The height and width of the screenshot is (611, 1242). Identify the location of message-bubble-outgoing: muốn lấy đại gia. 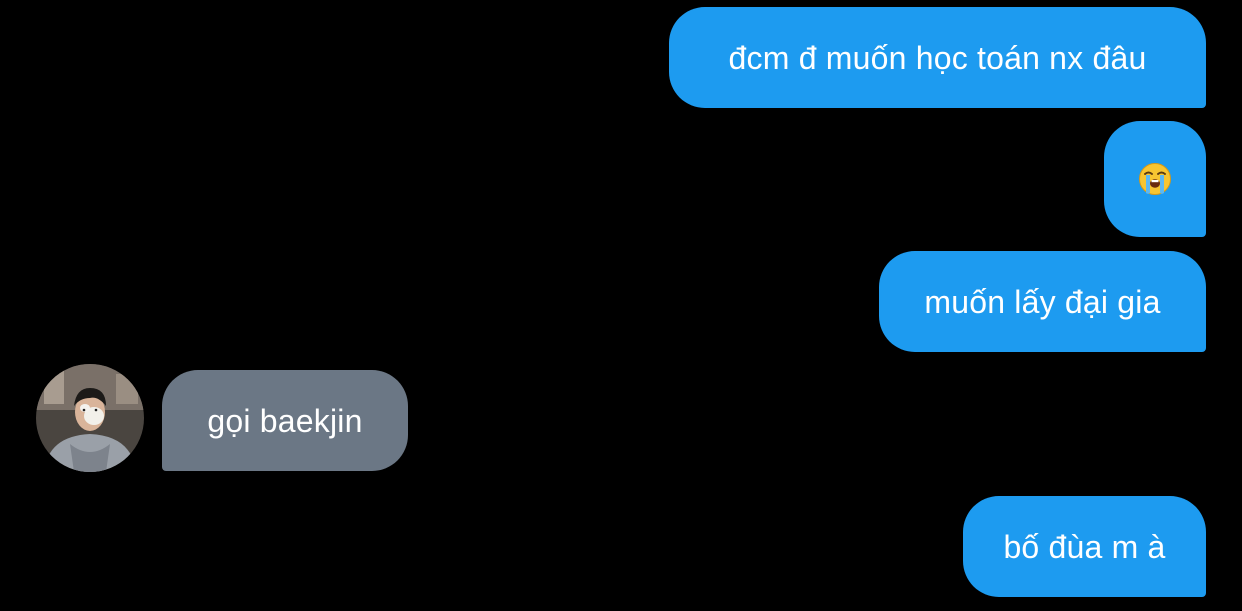
(1042, 301).